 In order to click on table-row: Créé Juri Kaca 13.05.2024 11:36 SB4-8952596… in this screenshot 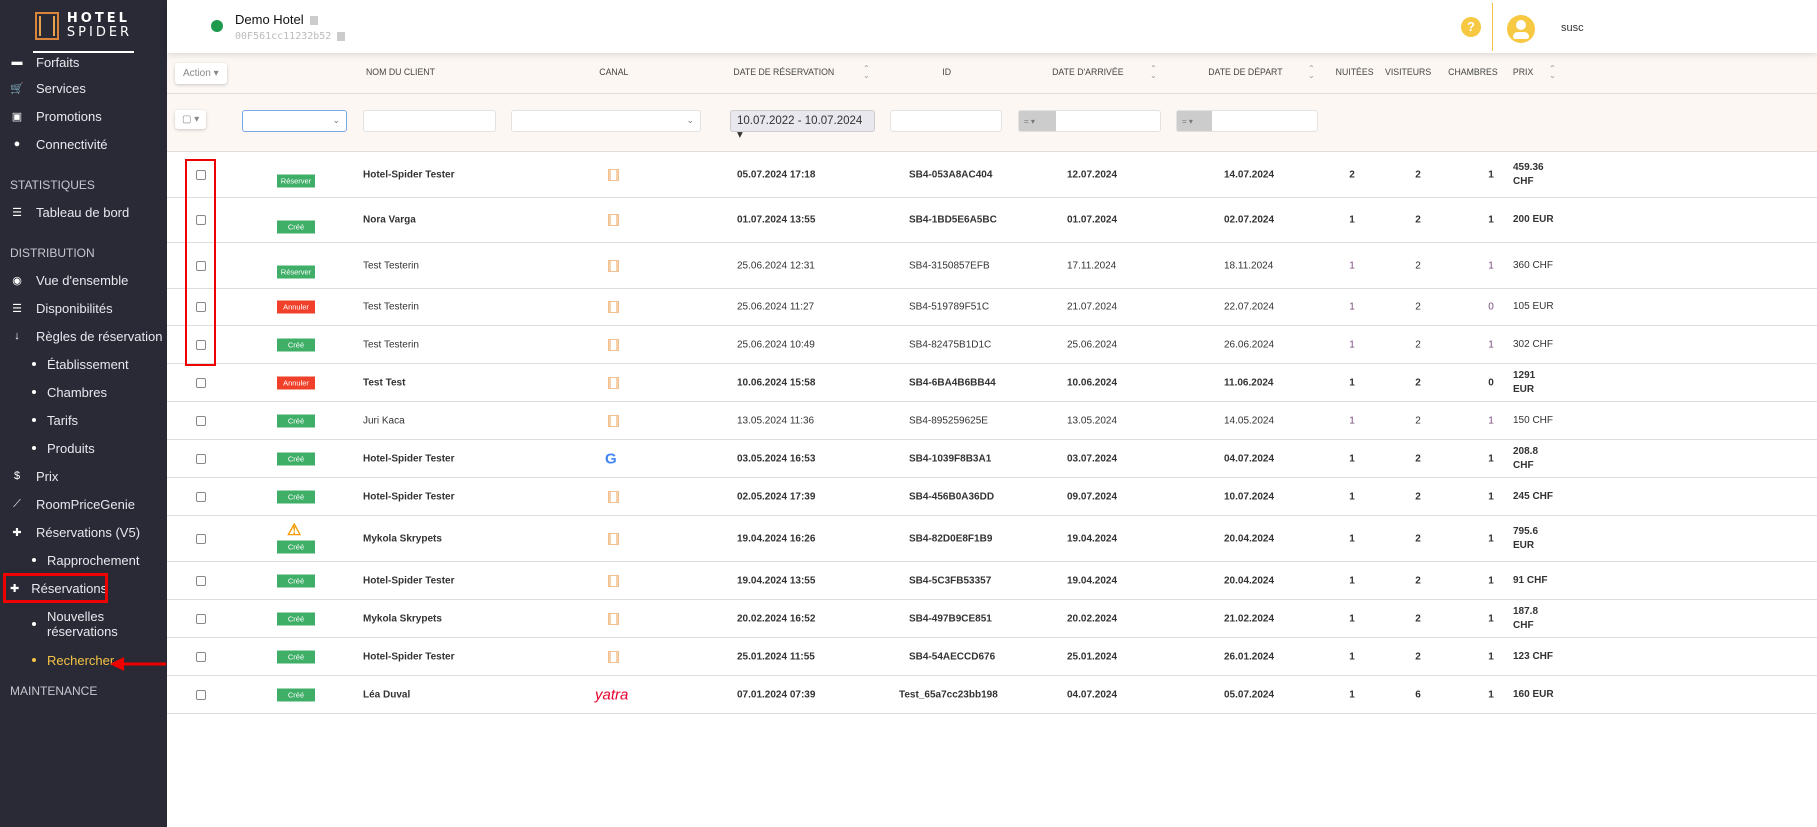, I will do `click(992, 421)`.